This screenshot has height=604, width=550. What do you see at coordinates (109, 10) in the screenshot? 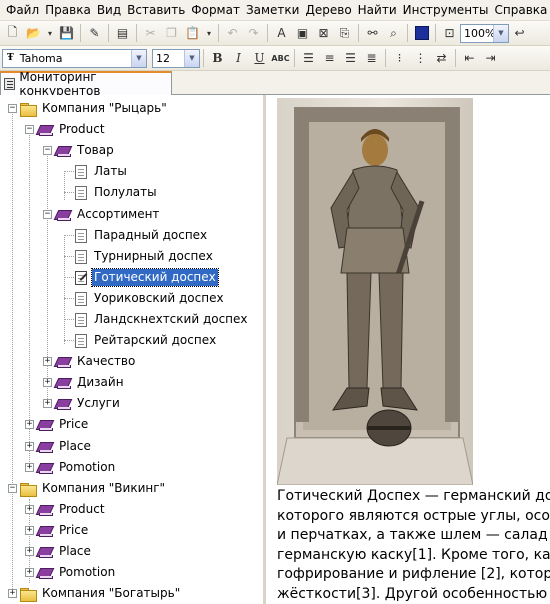
I see `menu-view: Вид` at bounding box center [109, 10].